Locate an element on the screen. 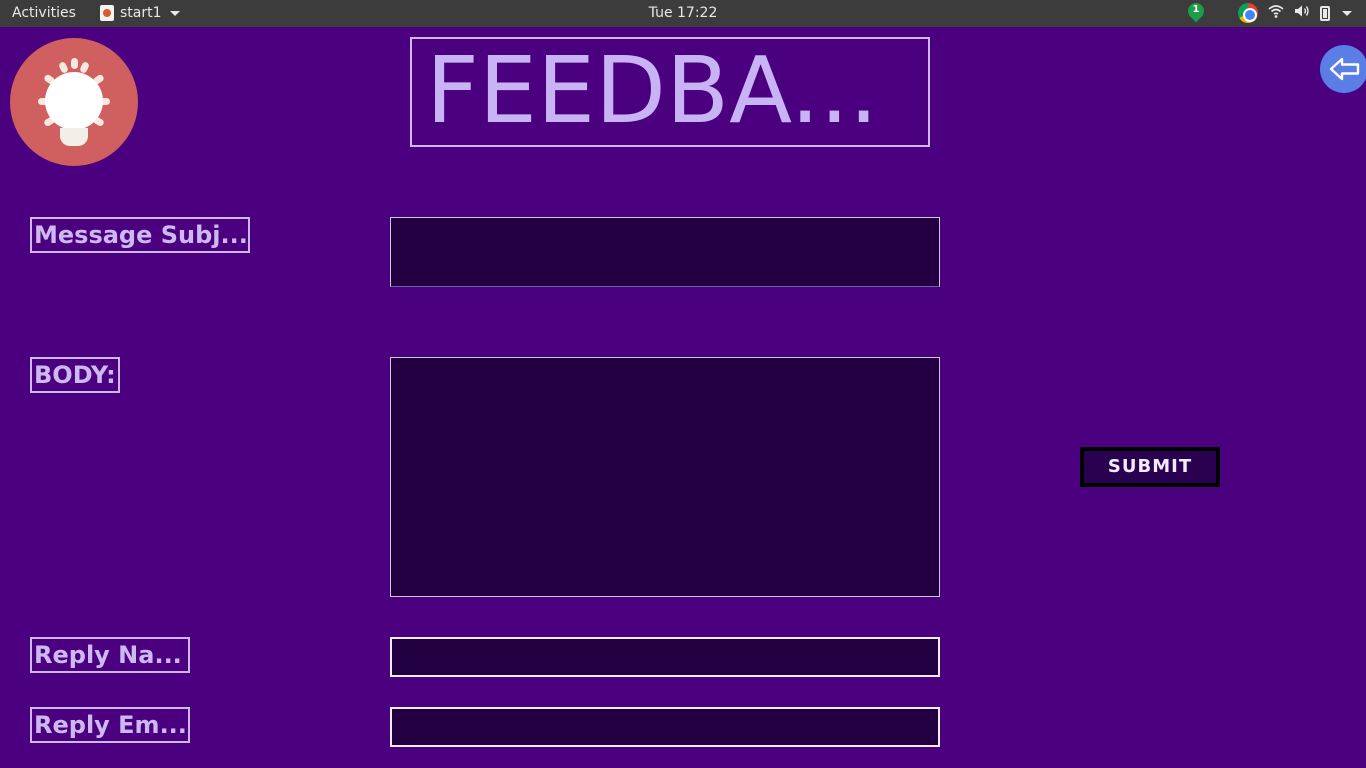 The image size is (1366, 768). battery-icon is located at coordinates (1325, 13).